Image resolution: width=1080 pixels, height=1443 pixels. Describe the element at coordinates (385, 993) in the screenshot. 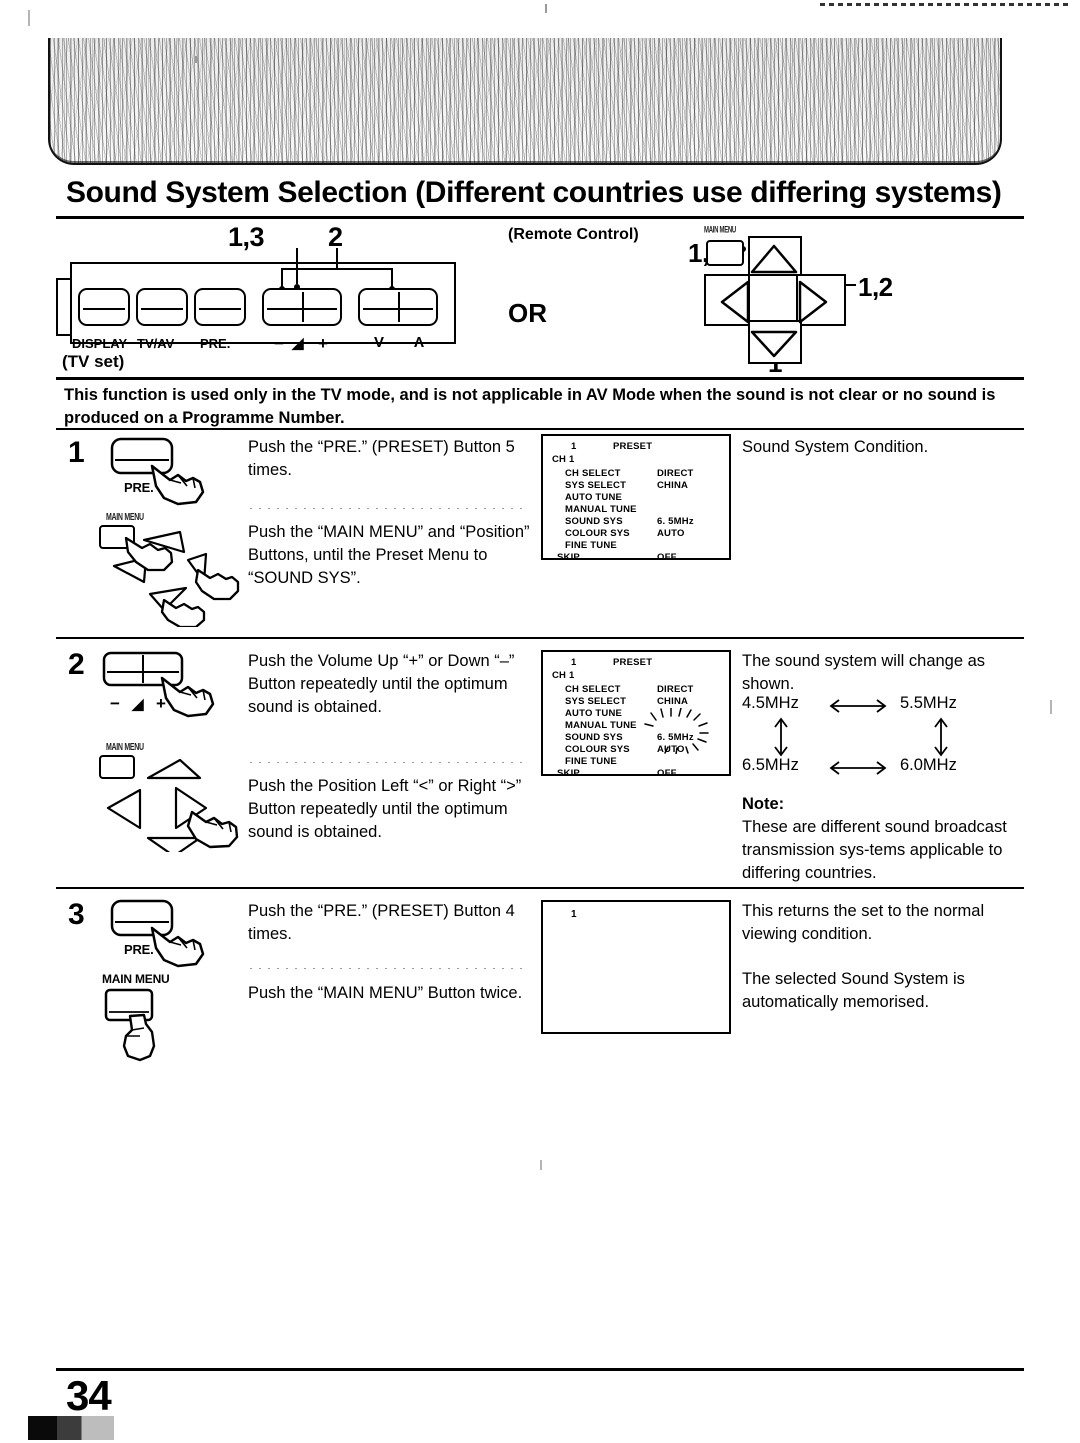

I see `step-3-instruction-2: Push the “MAIN MENU” Button twice.` at that location.